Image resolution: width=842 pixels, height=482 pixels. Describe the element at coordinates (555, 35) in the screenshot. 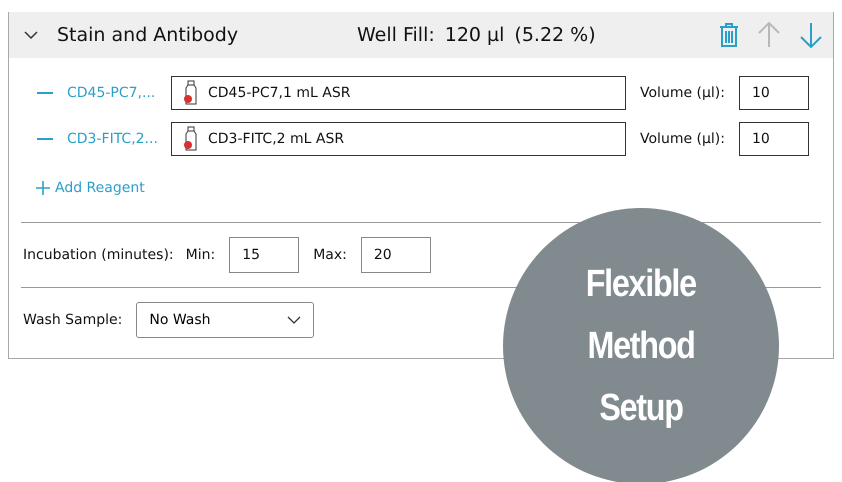

I see `well-fill-percent: (5.22 %)` at that location.